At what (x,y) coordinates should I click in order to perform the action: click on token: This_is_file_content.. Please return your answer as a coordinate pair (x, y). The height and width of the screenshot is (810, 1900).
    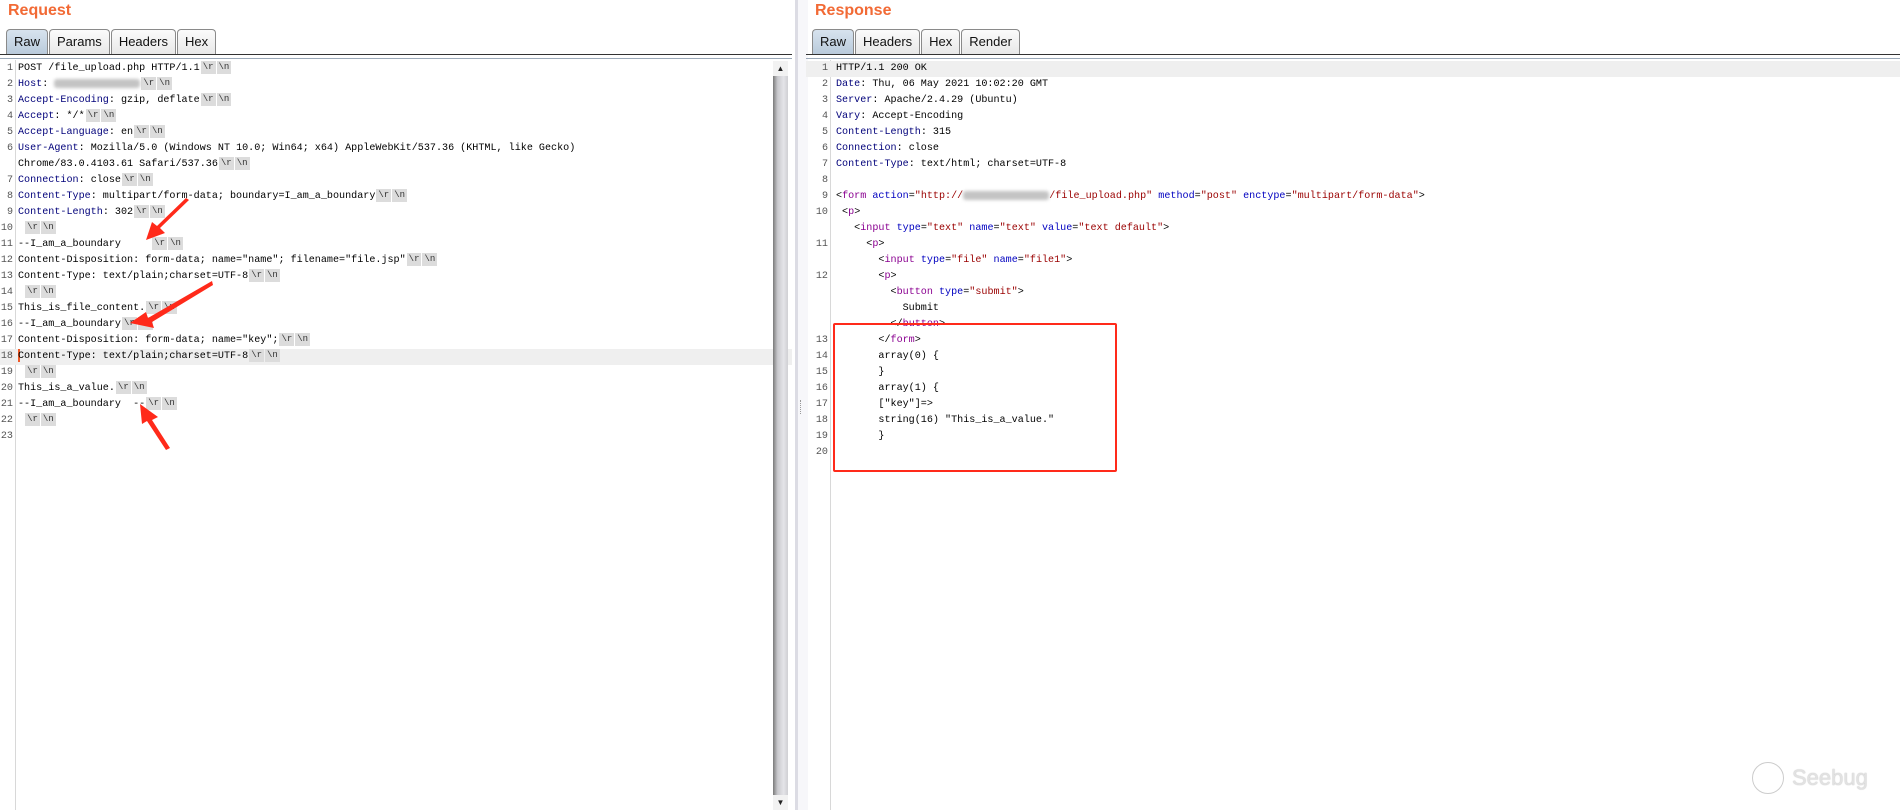
    Looking at the image, I should click on (82, 309).